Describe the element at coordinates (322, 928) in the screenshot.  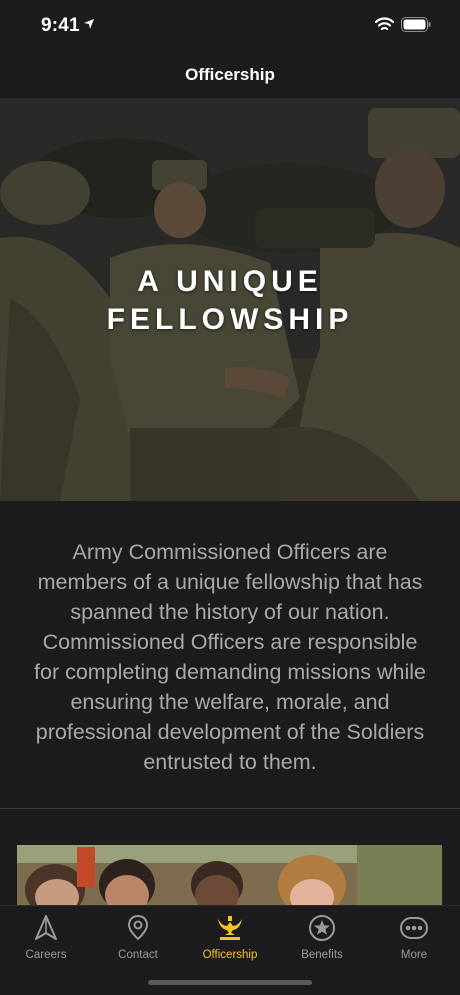
I see `star-circle-icon` at that location.